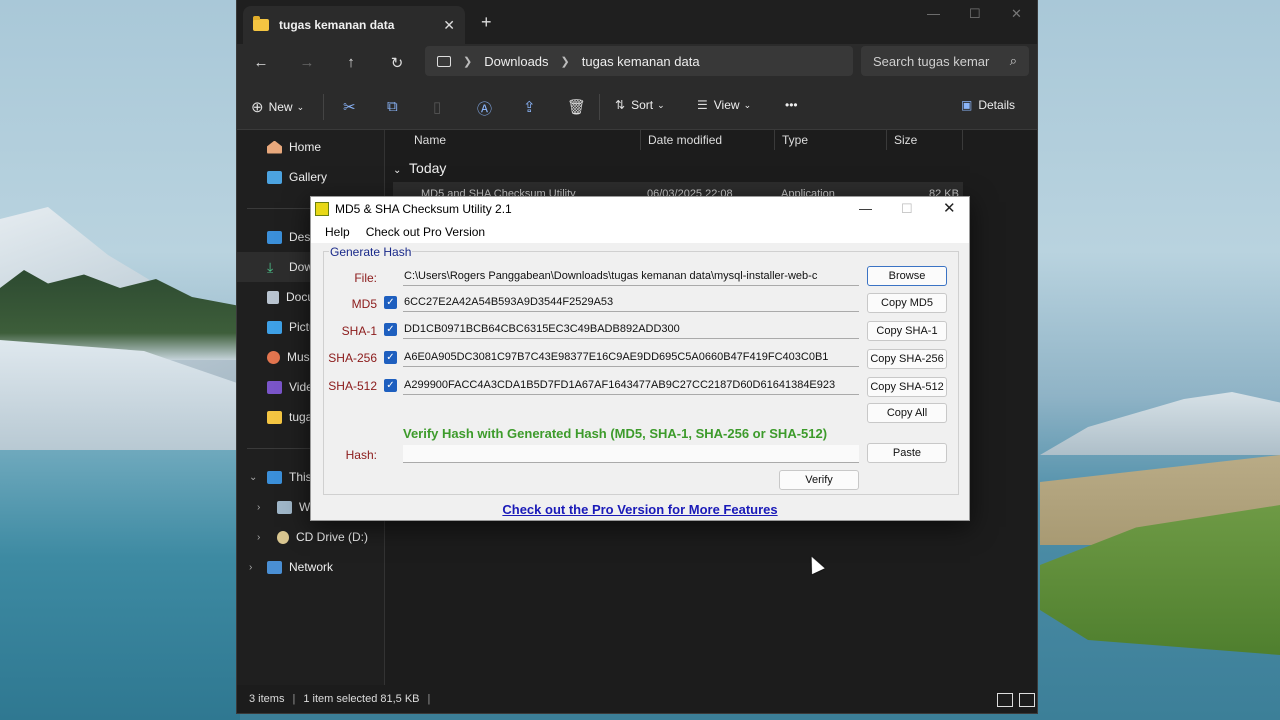 The image size is (1280, 720). Describe the element at coordinates (640, 209) in the screenshot. I see `dialog-titlebar: MD5 & SHA Checksum Utility 2.1 — ☐ ✕` at that location.